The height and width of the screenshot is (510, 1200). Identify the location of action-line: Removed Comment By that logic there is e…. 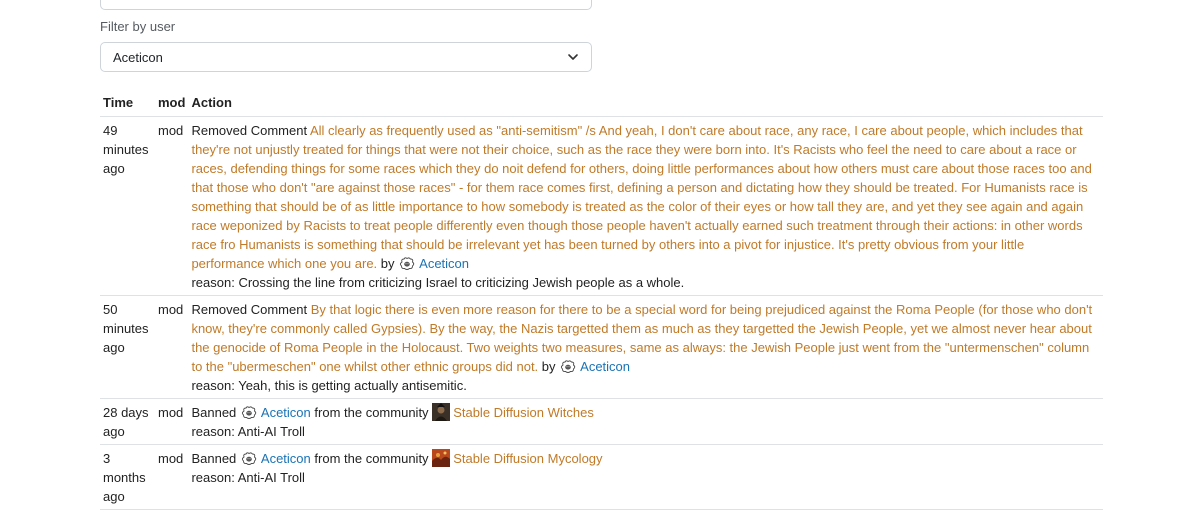
(645, 338).